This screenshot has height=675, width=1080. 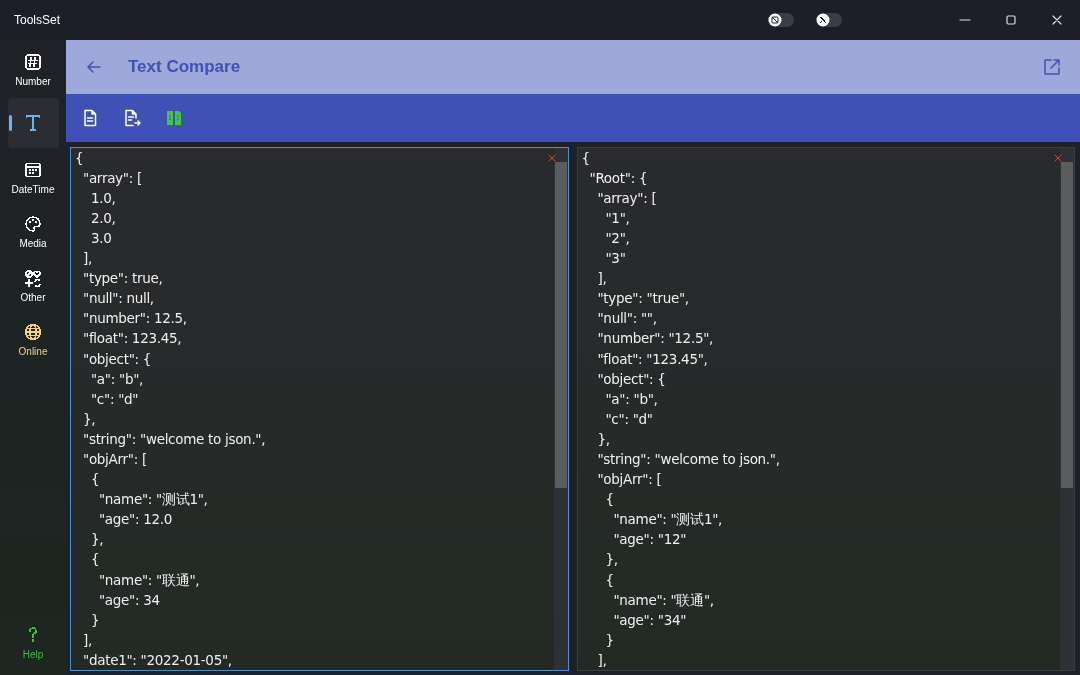 What do you see at coordinates (650, 620) in the screenshot?
I see `code-line: "age": "34"` at bounding box center [650, 620].